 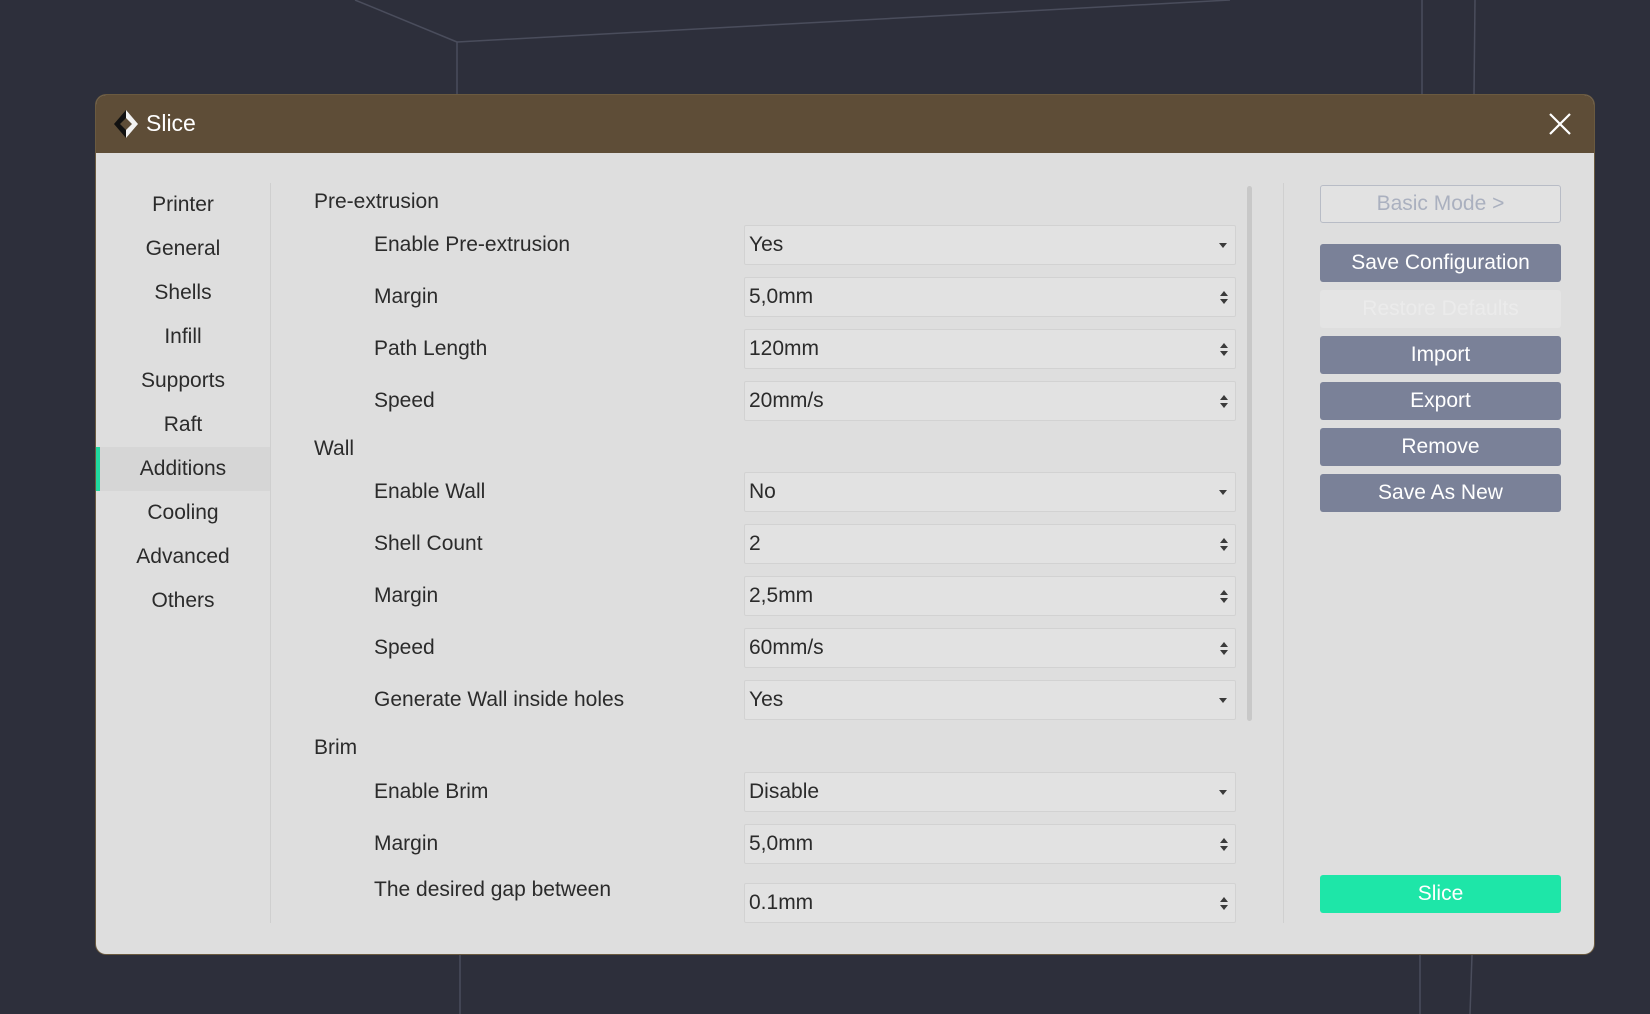 What do you see at coordinates (990, 401) in the screenshot?
I see `pre-extrusion-speed-spinbox: 20mm/s` at bounding box center [990, 401].